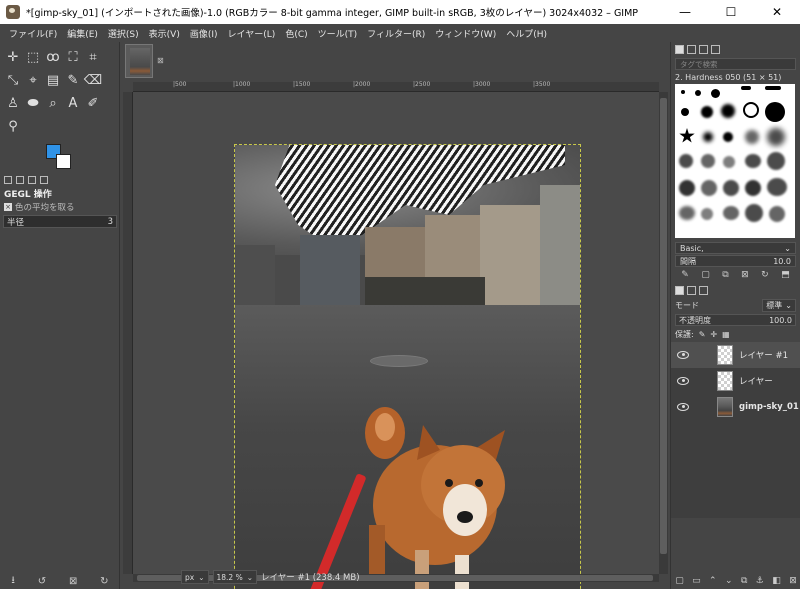 The width and height of the screenshot is (800, 589). What do you see at coordinates (731, 12) in the screenshot?
I see `maximize-button: ☐` at bounding box center [731, 12].